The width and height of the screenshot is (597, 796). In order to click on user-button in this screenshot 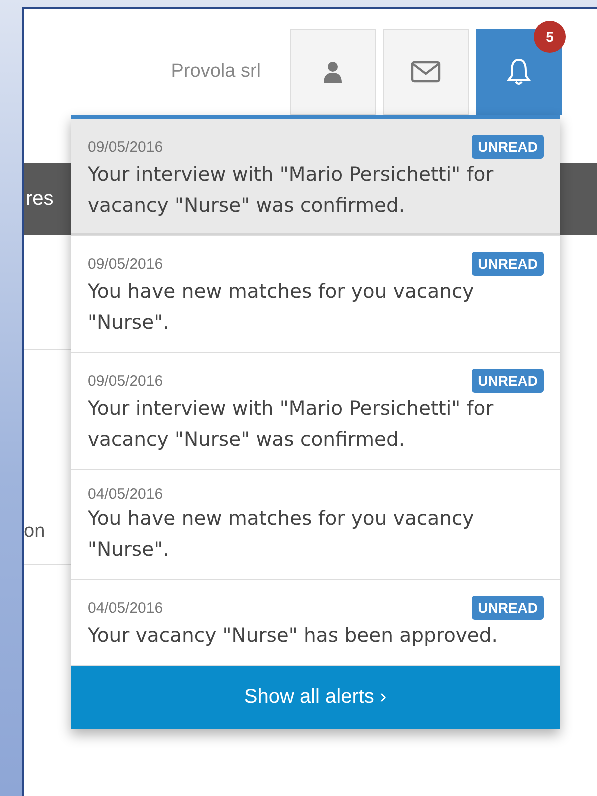, I will do `click(333, 72)`.